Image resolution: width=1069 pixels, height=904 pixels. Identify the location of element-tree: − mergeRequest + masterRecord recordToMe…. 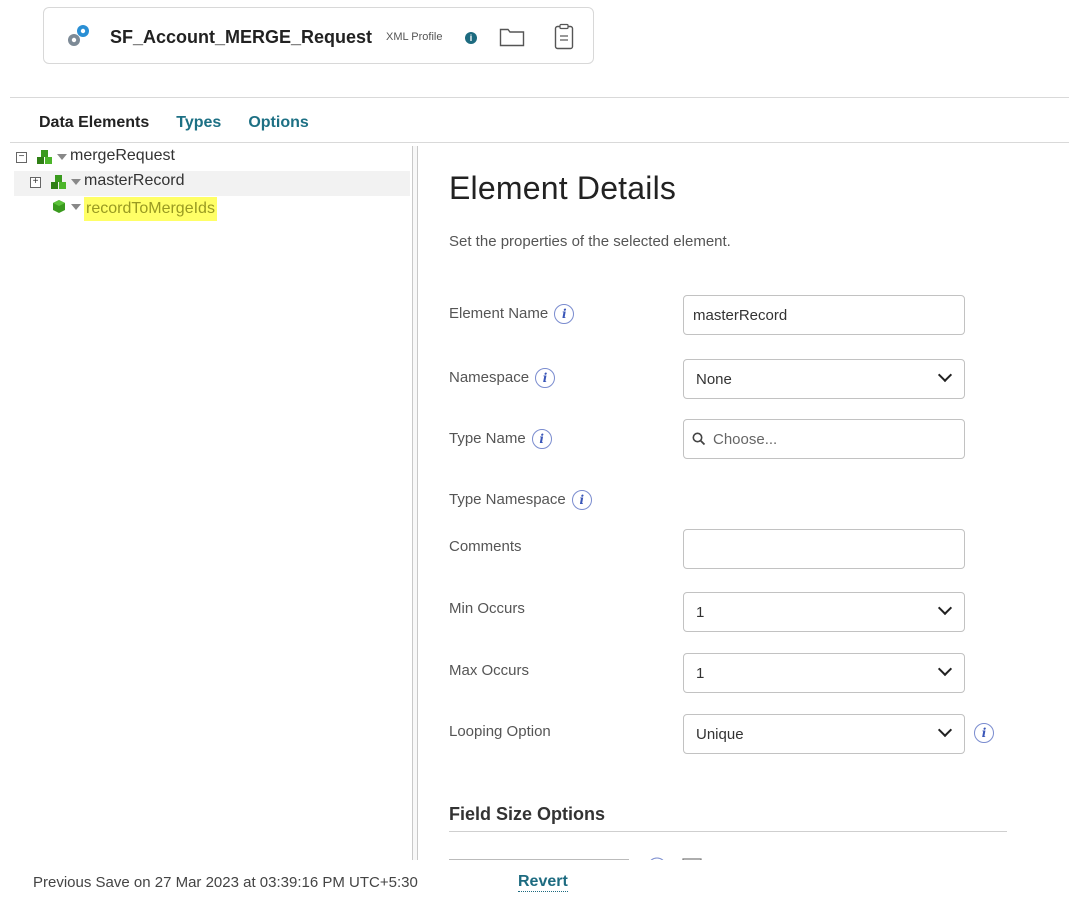
(212, 183).